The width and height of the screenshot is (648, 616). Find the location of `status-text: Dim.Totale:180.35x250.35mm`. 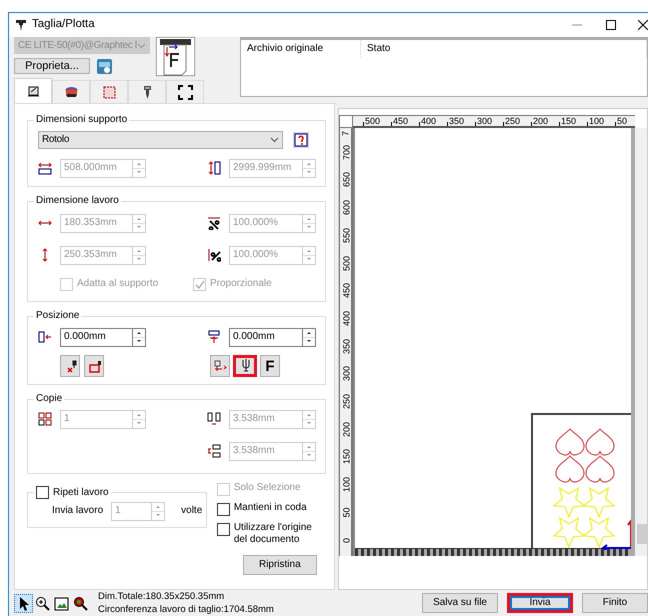

status-text: Dim.Totale:180.35x250.35mm is located at coordinates (162, 596).